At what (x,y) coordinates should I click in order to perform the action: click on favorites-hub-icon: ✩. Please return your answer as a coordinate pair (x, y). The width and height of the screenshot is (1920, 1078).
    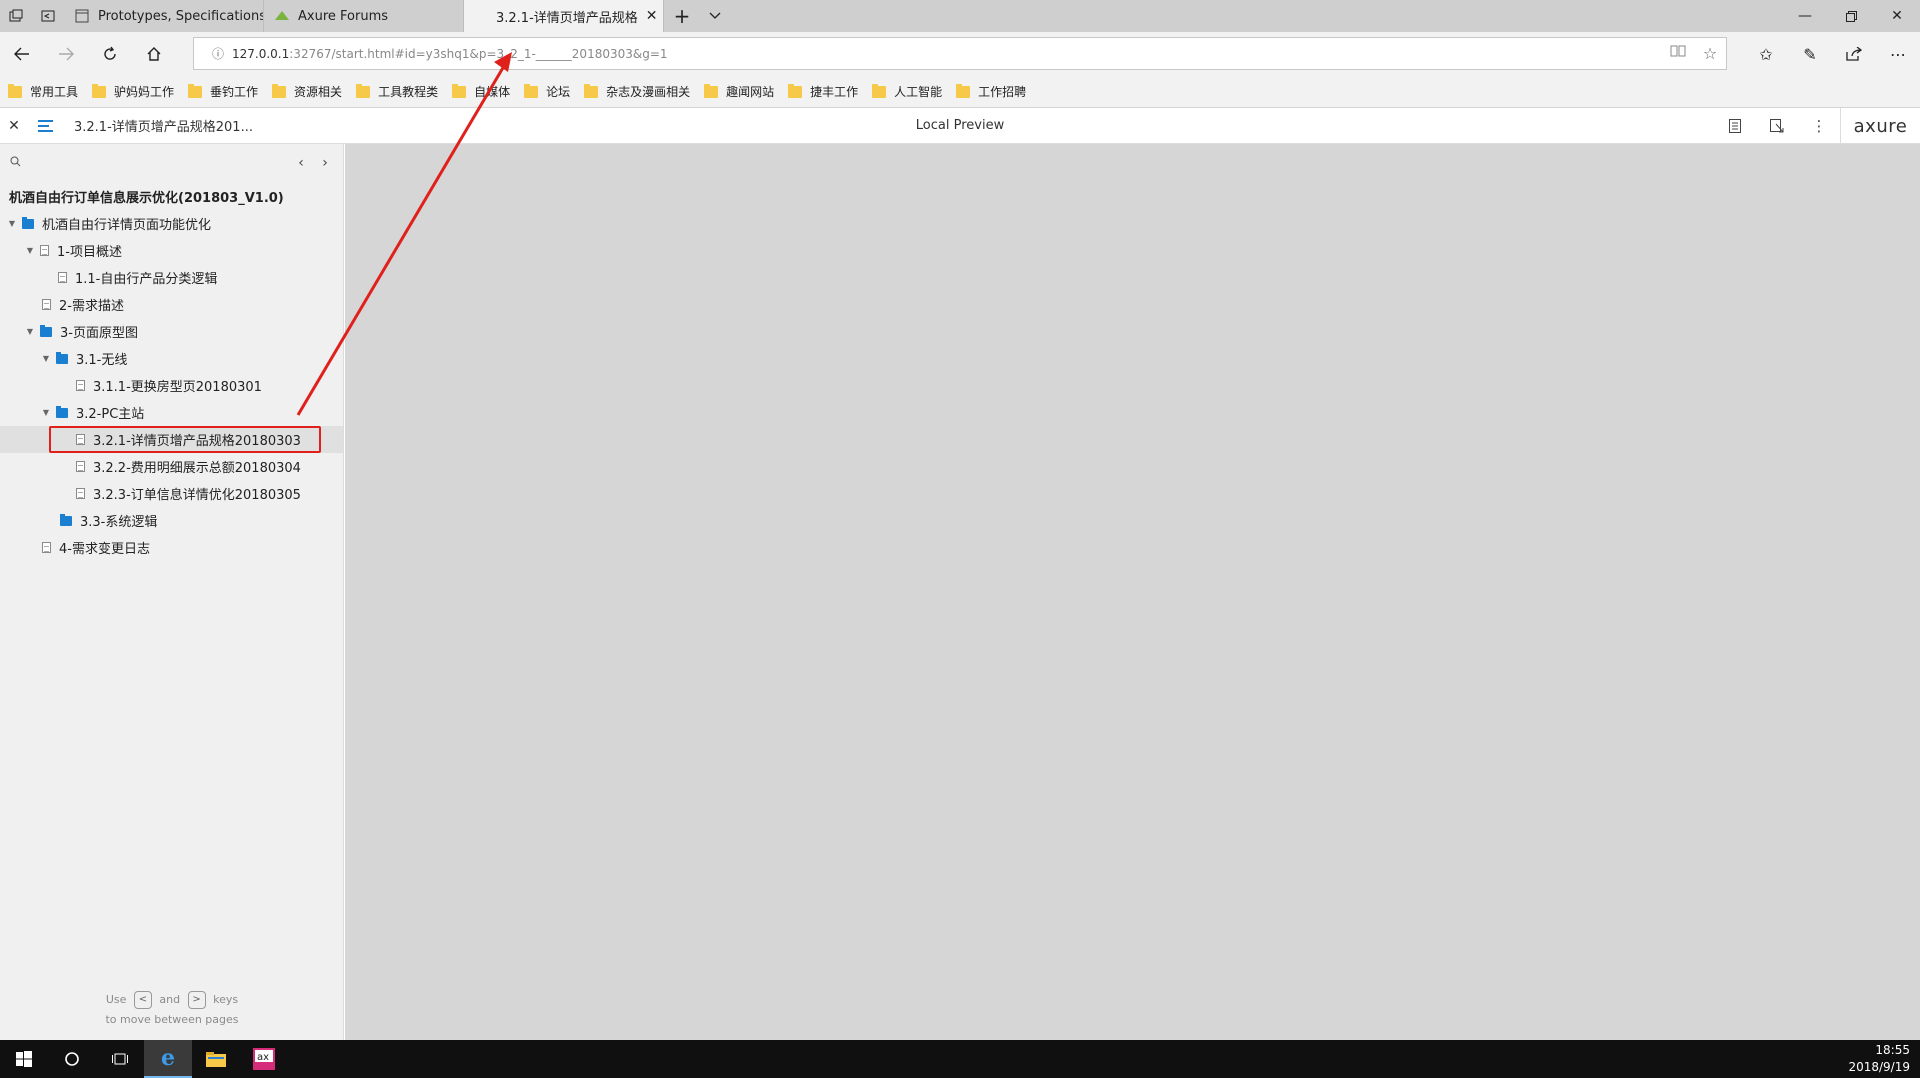
    Looking at the image, I should click on (1766, 54).